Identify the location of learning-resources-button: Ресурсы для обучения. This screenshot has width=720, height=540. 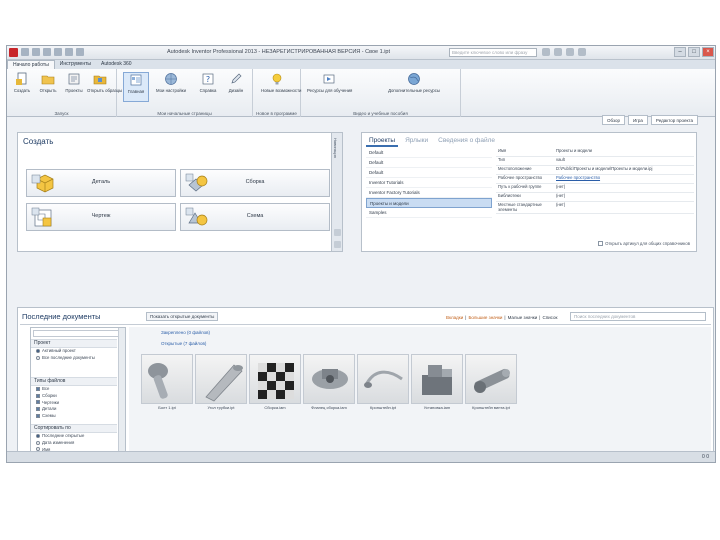
(329, 82).